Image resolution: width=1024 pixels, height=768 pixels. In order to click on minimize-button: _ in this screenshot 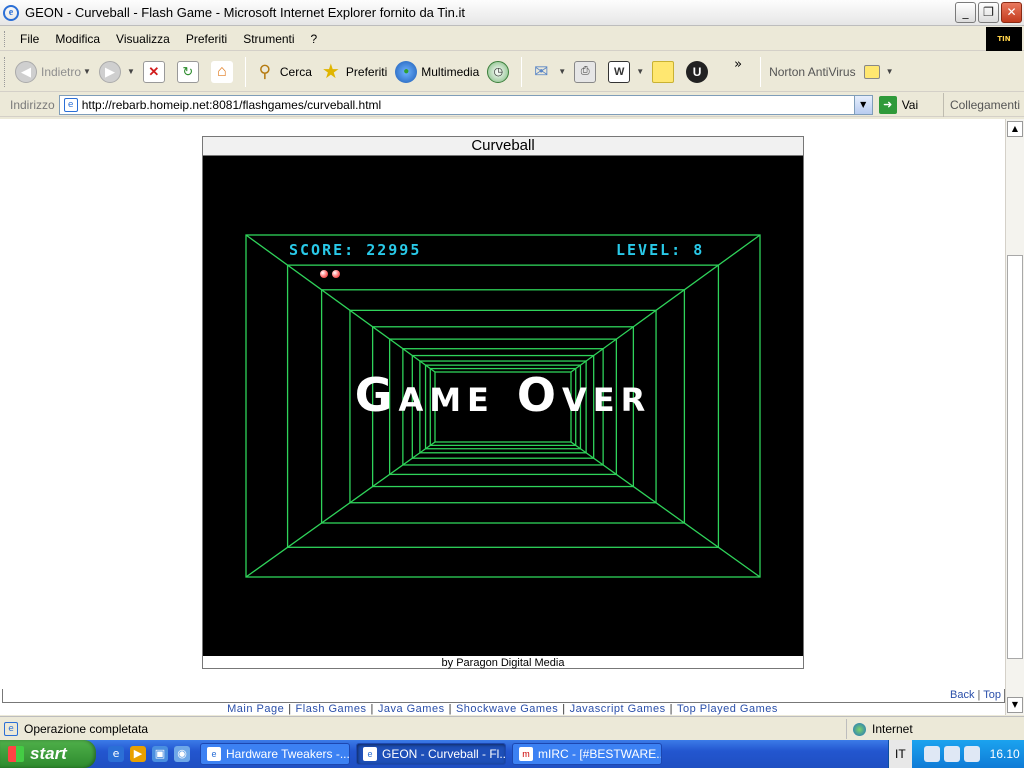, I will do `click(965, 12)`.